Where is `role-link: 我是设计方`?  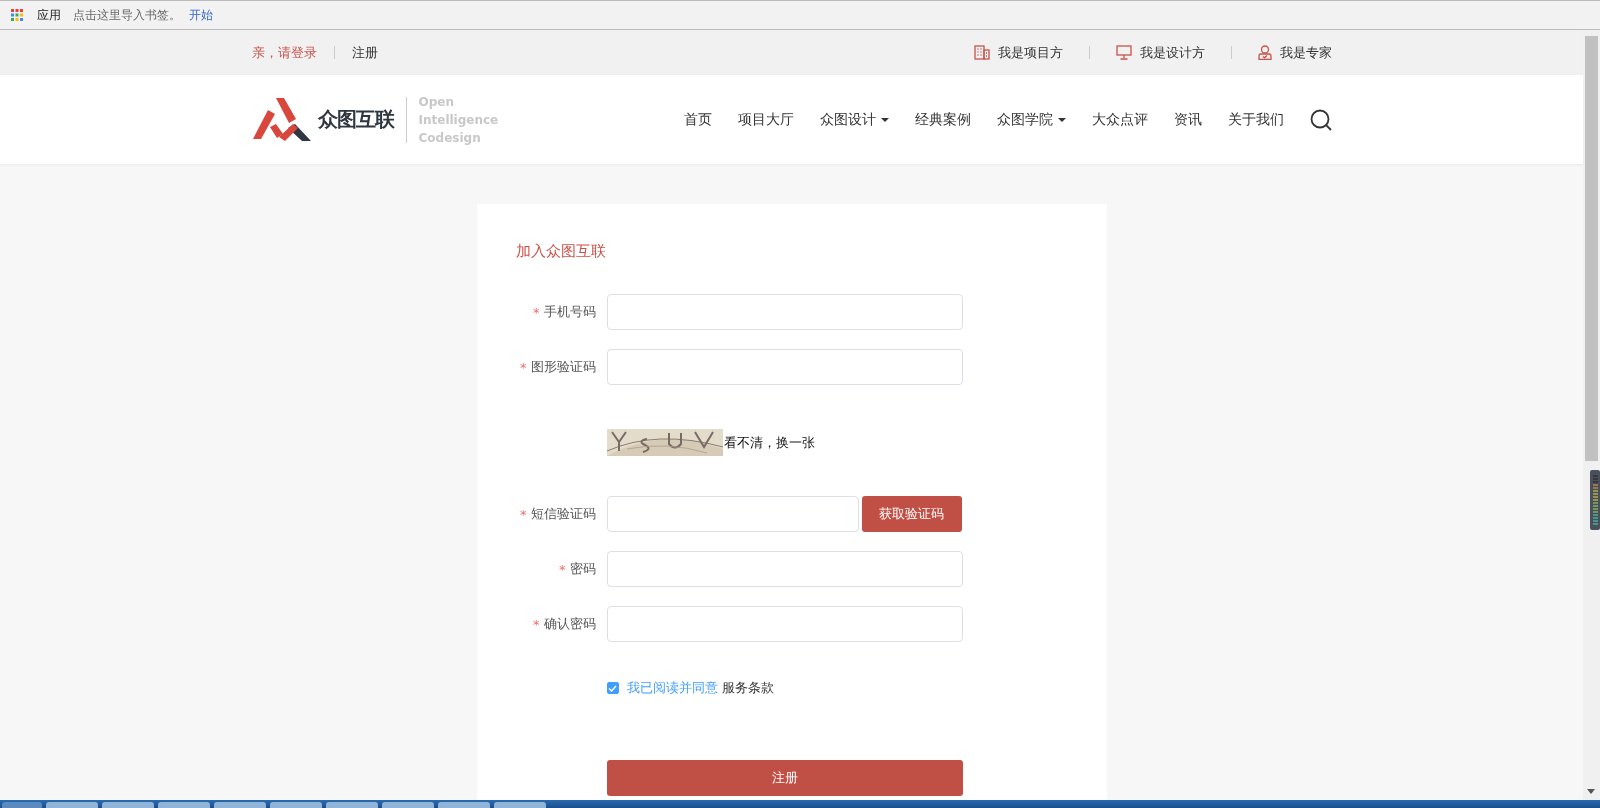
role-link: 我是设计方 is located at coordinates (1172, 52).